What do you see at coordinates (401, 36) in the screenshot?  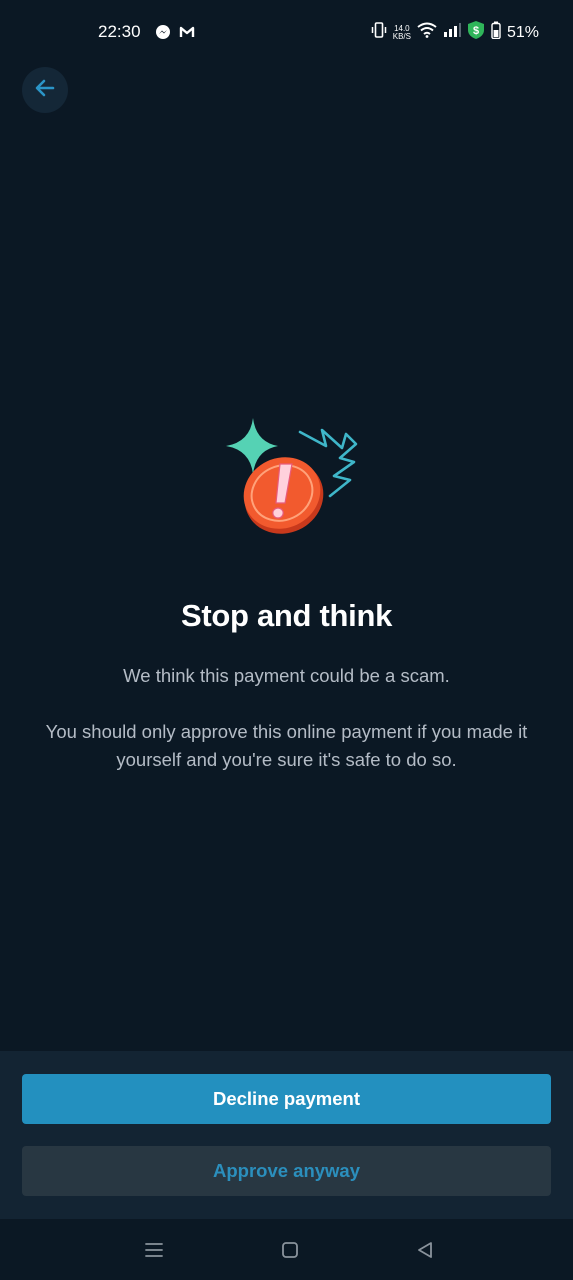 I see `netspeed-unit: KB/S` at bounding box center [401, 36].